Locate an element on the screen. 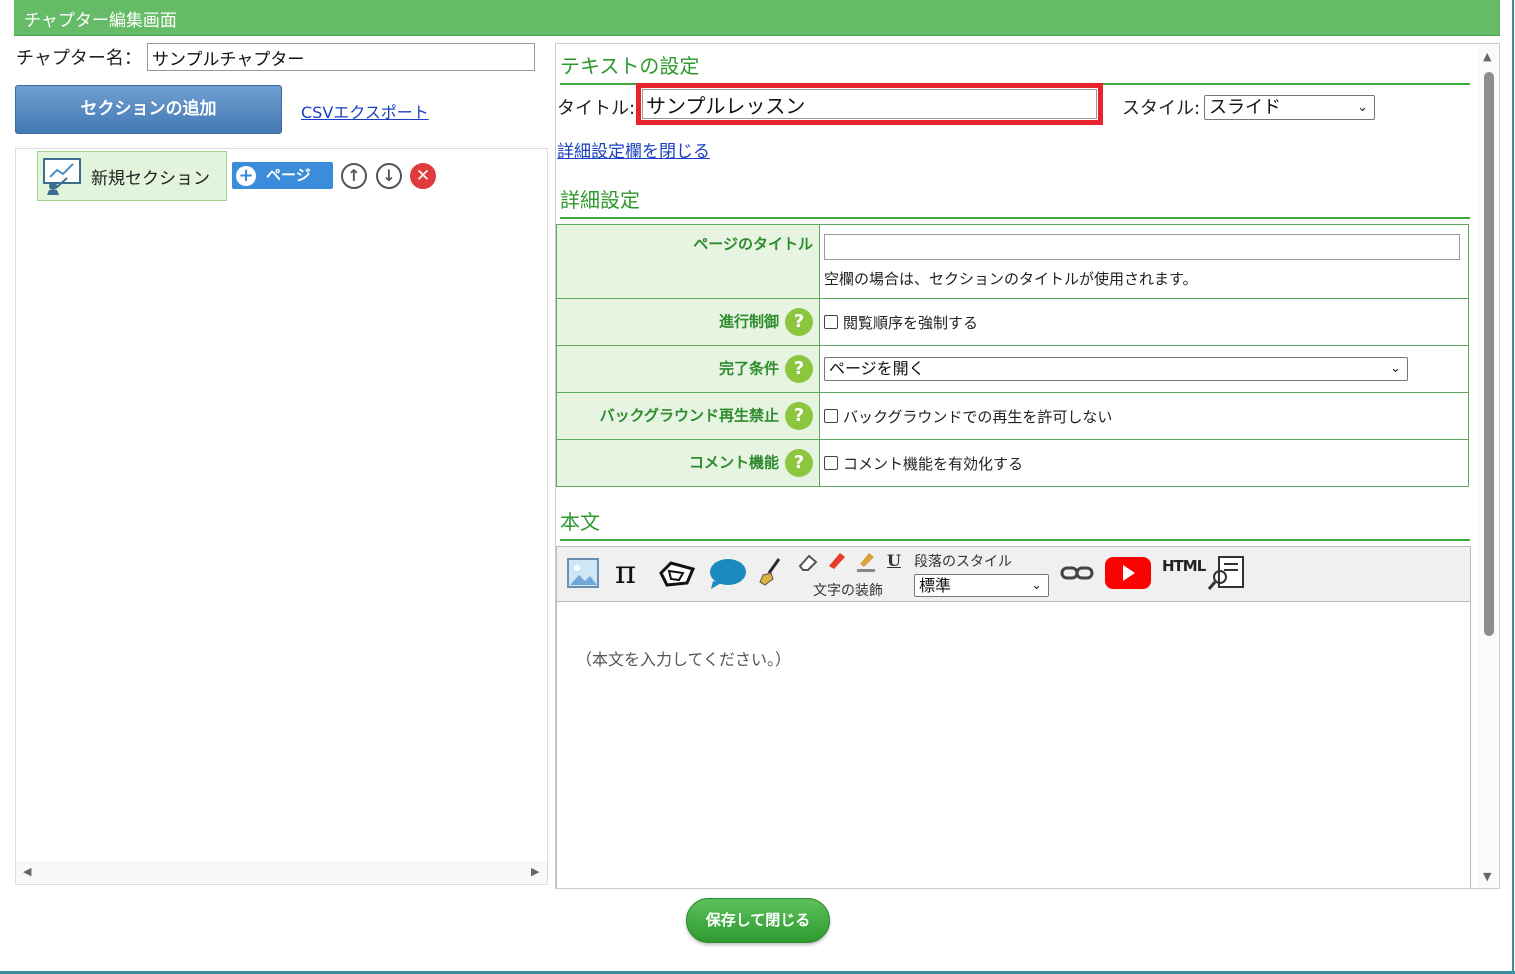 Image resolution: width=1515 pixels, height=974 pixels. vertical-scrollbar: ▲ ▼ is located at coordinates (1488, 466).